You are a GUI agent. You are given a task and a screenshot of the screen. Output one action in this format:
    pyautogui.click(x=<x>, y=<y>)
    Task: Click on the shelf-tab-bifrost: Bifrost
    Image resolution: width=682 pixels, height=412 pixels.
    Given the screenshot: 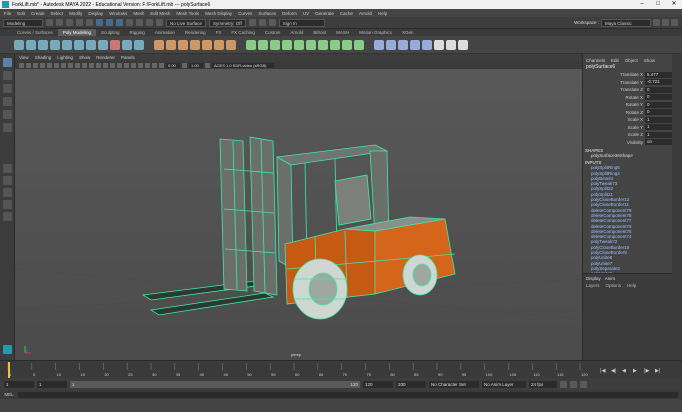 What is the action you would take?
    pyautogui.click(x=319, y=32)
    